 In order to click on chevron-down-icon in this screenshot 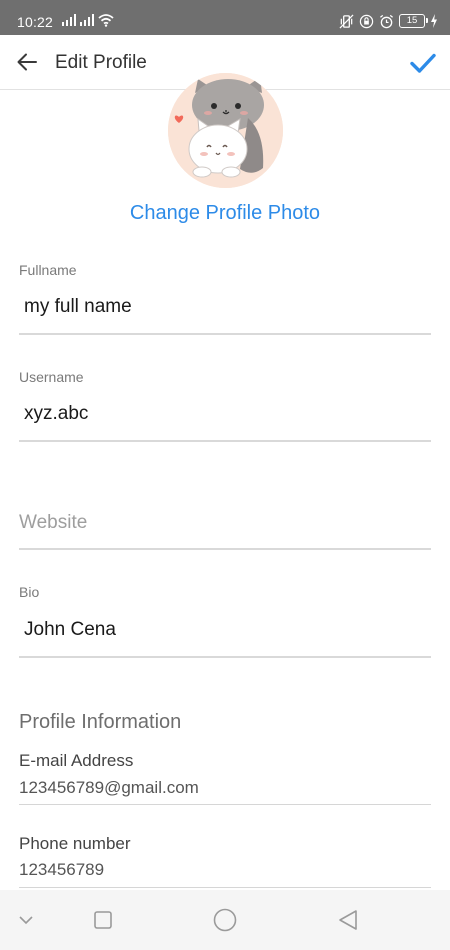, I will do `click(26, 920)`.